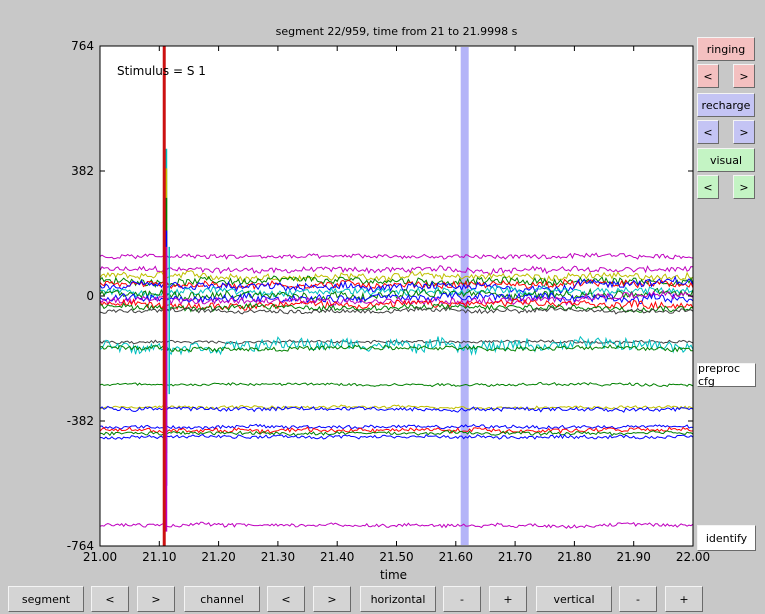 This screenshot has height=614, width=765. Describe the element at coordinates (726, 105) in the screenshot. I see `recharge-button: recharge` at that location.